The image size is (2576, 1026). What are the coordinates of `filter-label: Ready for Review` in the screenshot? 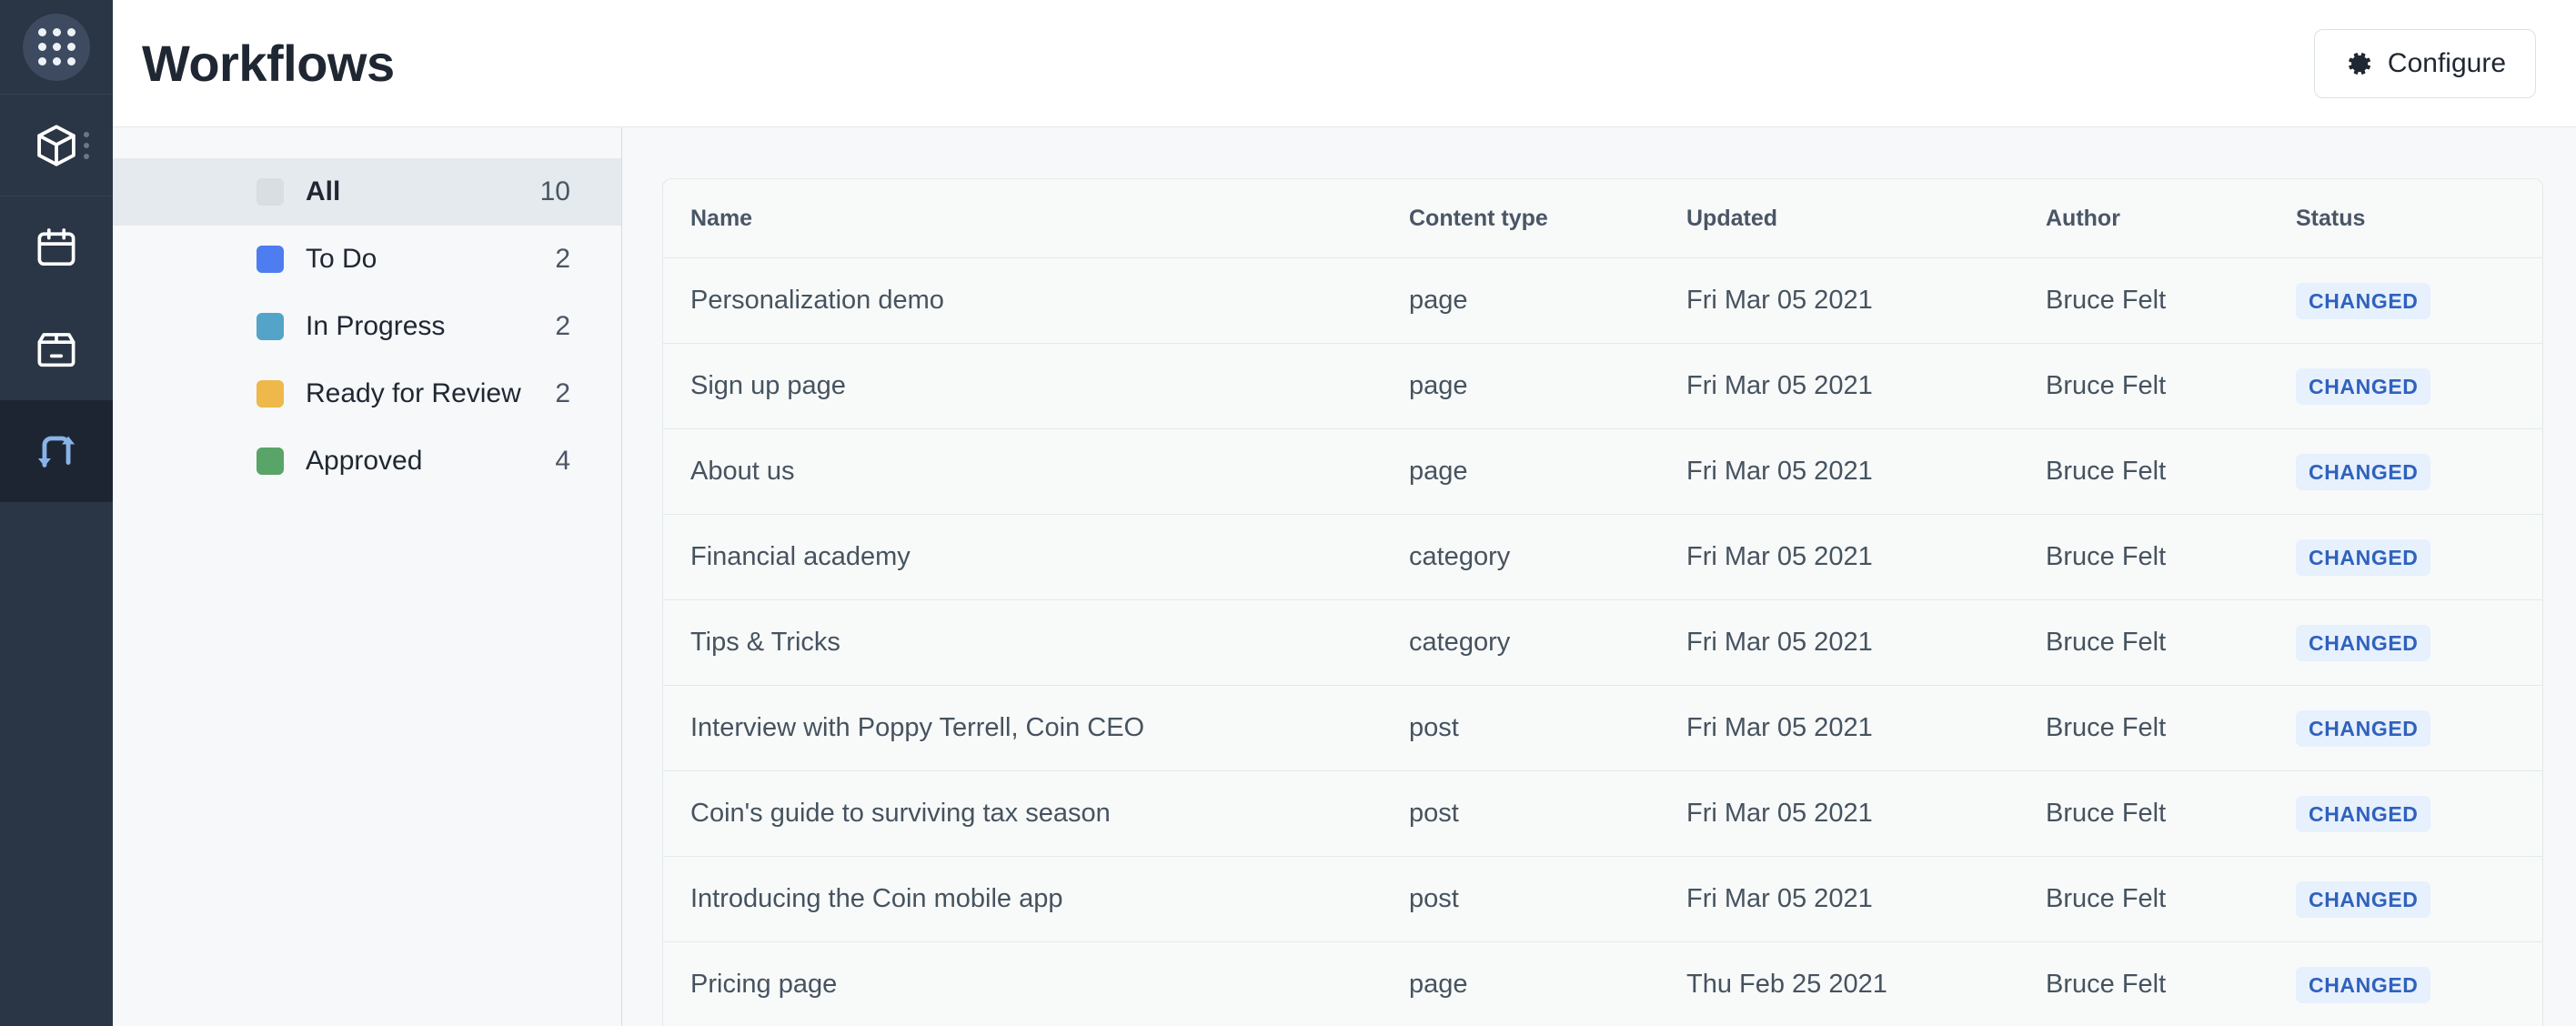 It's located at (413, 393).